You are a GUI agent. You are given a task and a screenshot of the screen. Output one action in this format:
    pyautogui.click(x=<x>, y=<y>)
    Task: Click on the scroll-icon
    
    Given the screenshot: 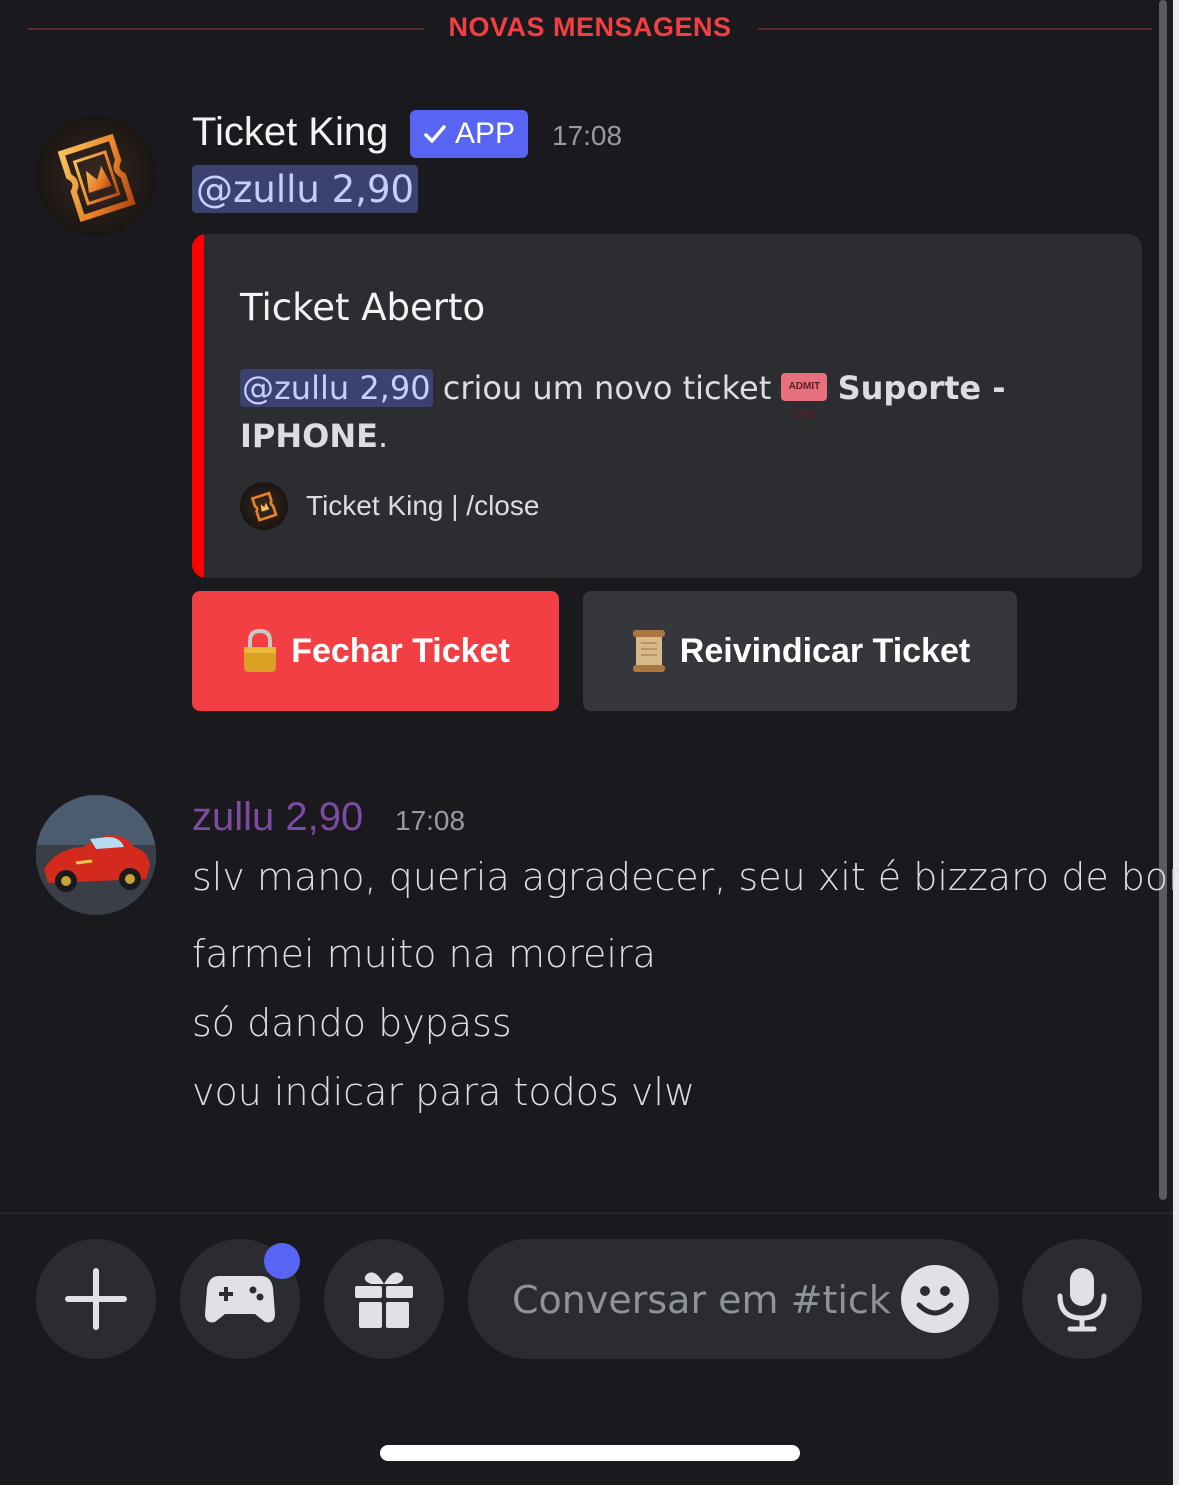 What is the action you would take?
    pyautogui.click(x=648, y=651)
    